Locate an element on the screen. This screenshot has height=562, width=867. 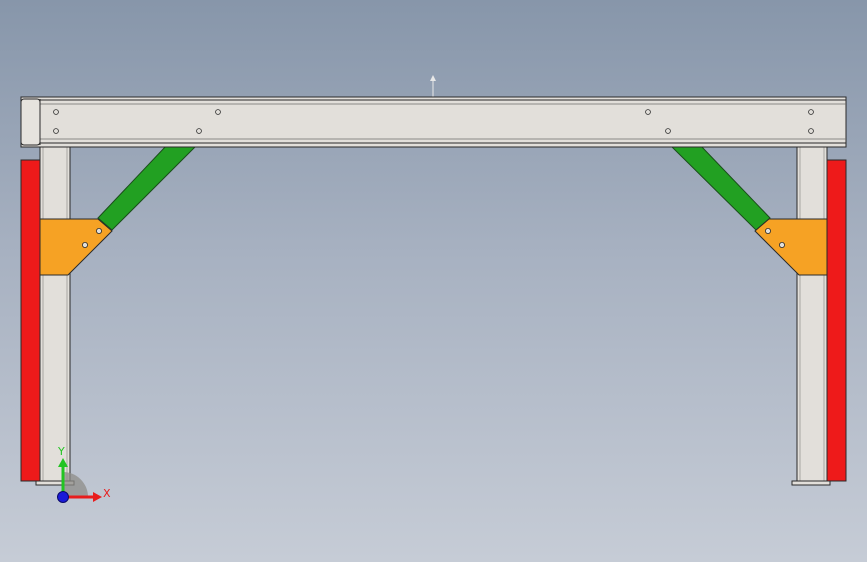
right-diagonal-brace is located at coordinates (720, 188).